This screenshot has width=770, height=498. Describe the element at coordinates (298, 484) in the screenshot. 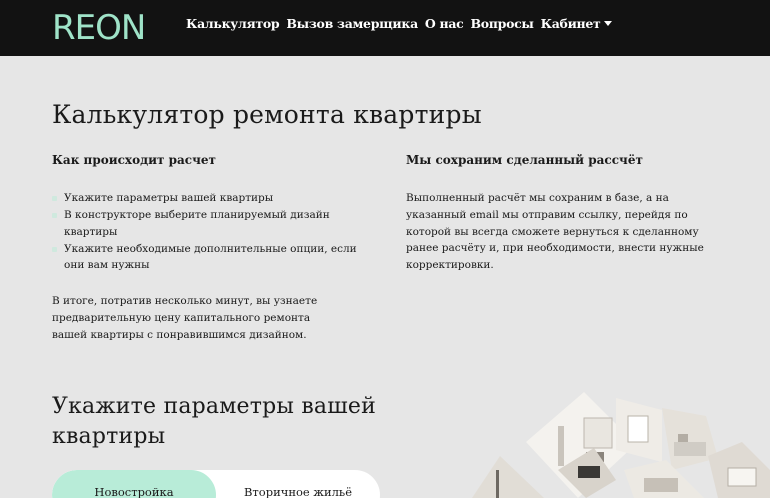

I see `tab-secondary-housing: Вторичное жильё` at that location.